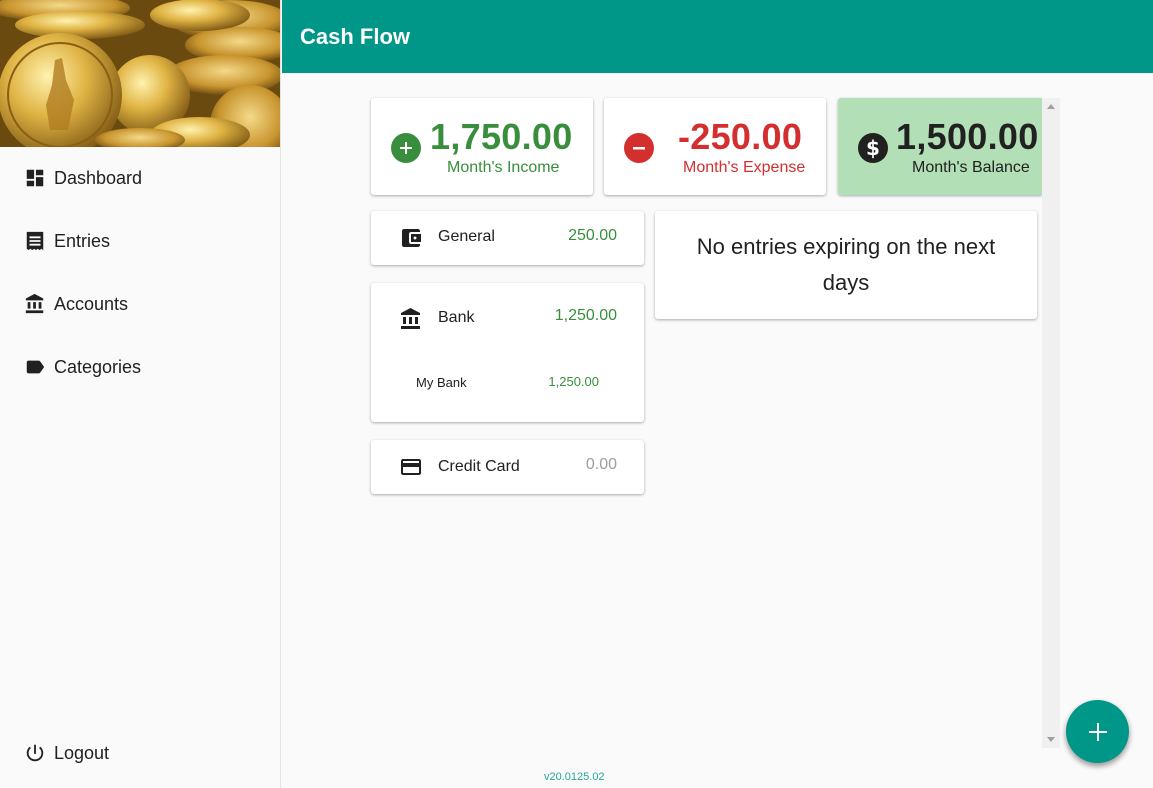  Describe the element at coordinates (411, 238) in the screenshot. I see `wallet-icon` at that location.